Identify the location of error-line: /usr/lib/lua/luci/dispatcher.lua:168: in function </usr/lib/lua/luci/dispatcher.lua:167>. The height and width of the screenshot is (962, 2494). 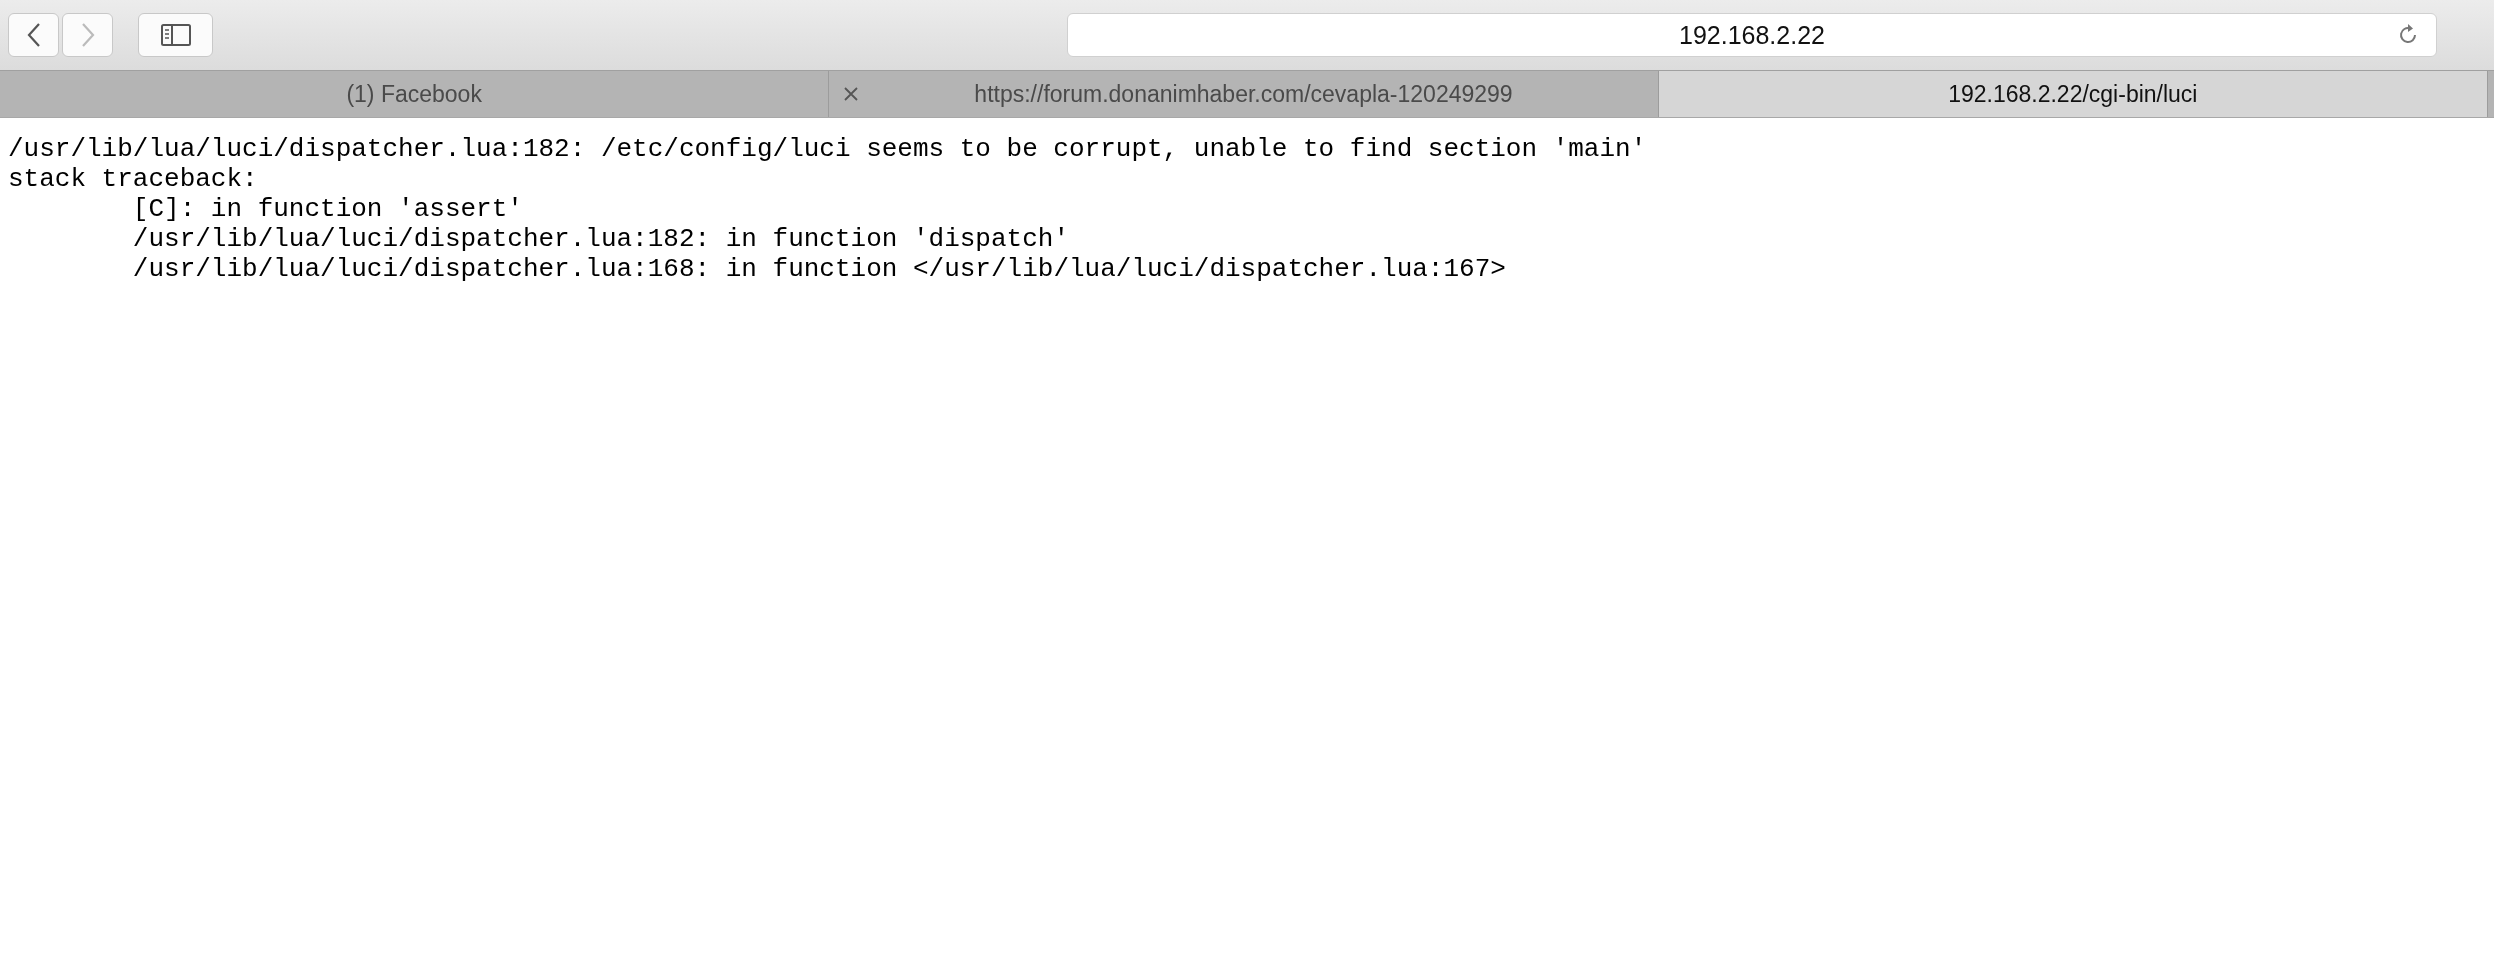
(818, 269).